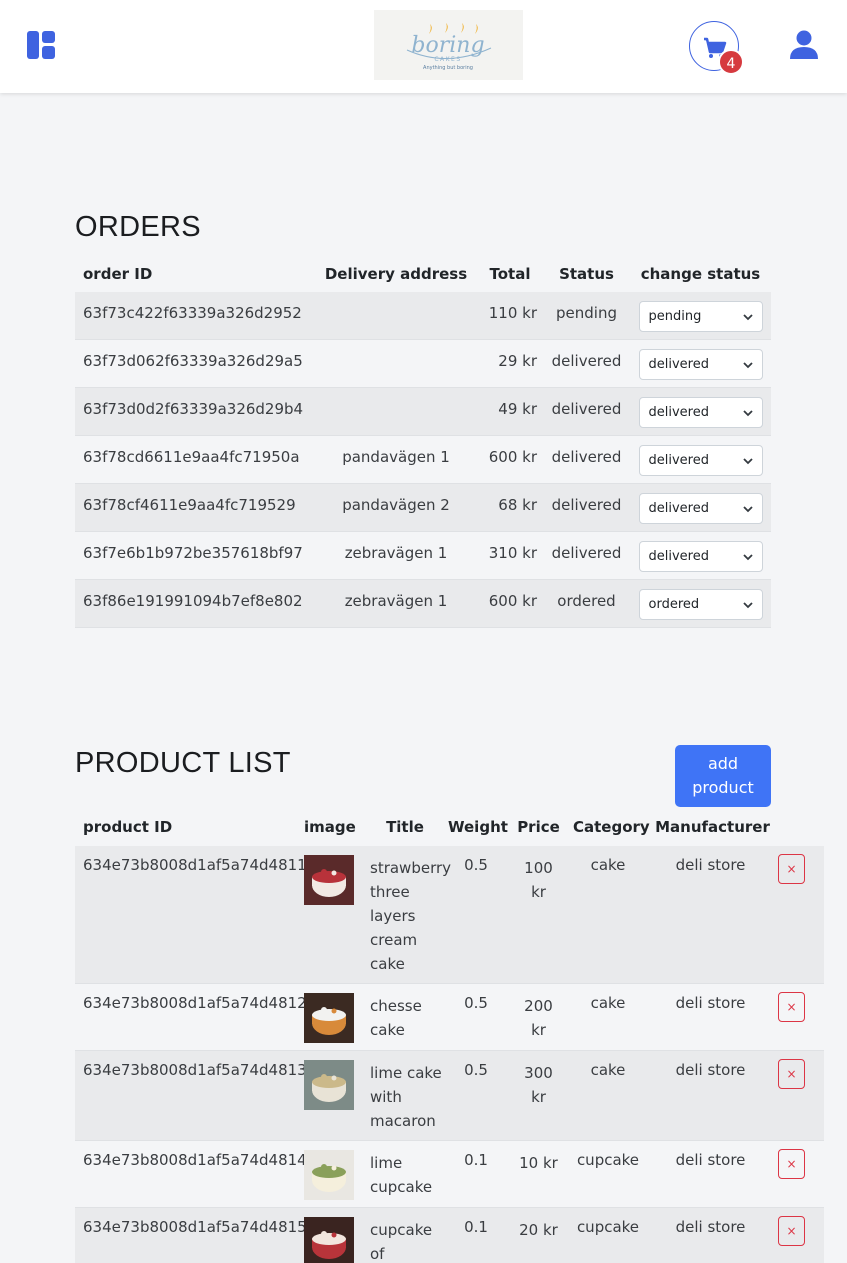  Describe the element at coordinates (723, 776) in the screenshot. I see `add-product-button: add product` at that location.